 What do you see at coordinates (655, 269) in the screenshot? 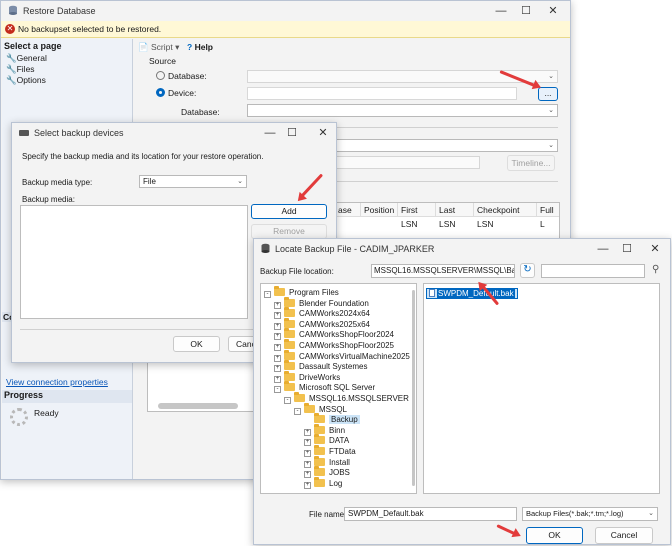
I see `search-icon: ⚲` at bounding box center [655, 269].